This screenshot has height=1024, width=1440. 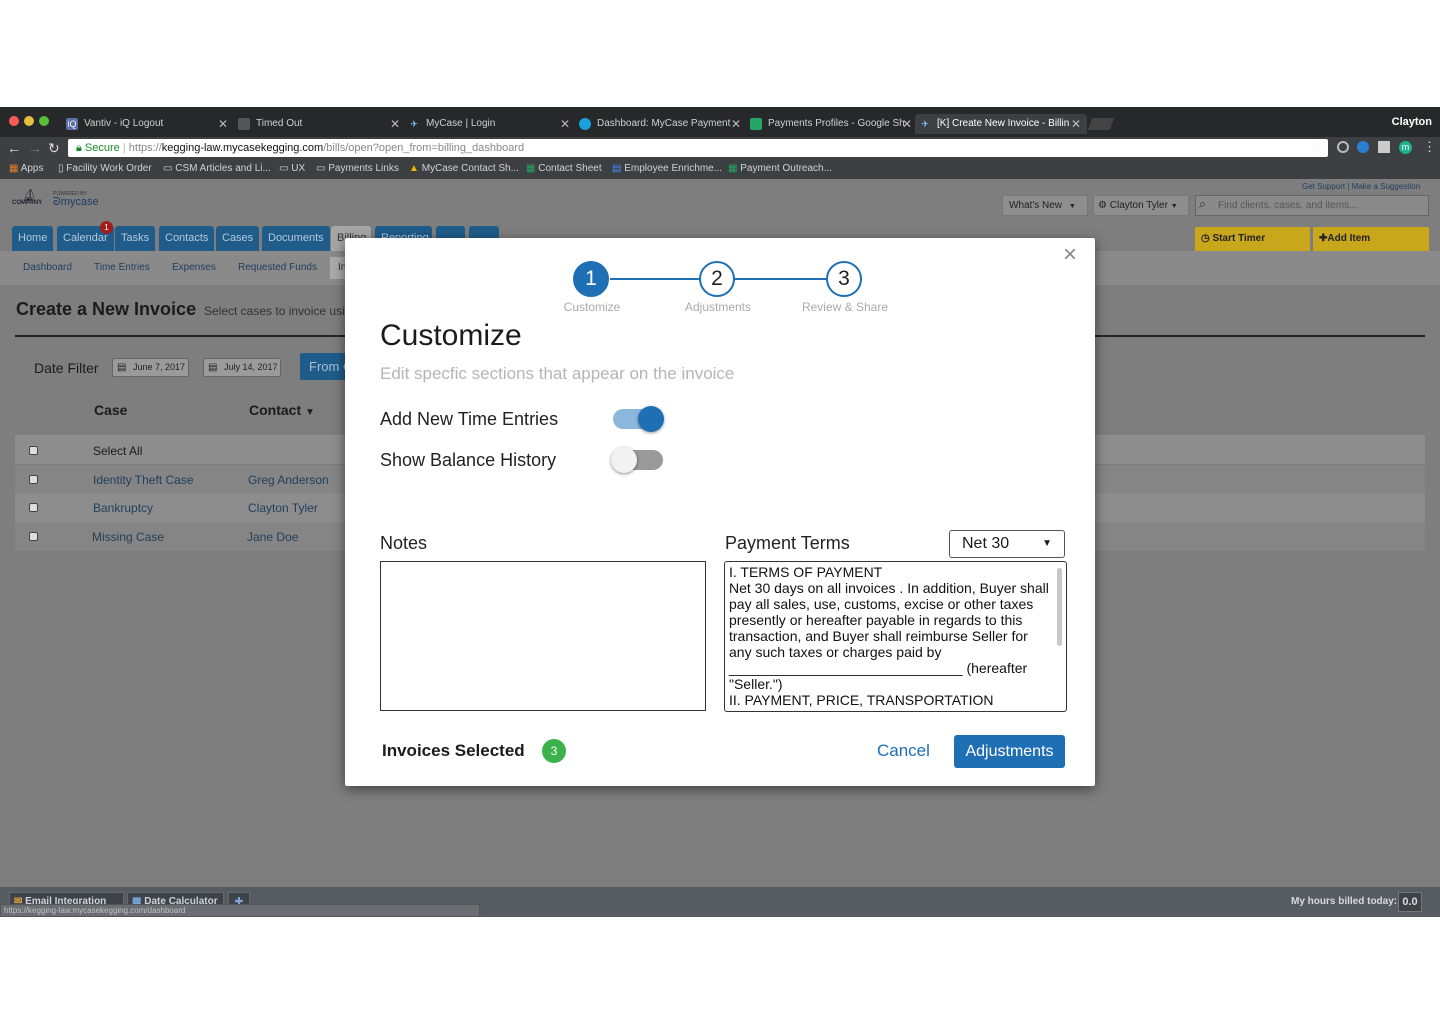 What do you see at coordinates (44, 121) in the screenshot?
I see `maximize-window-icon` at bounding box center [44, 121].